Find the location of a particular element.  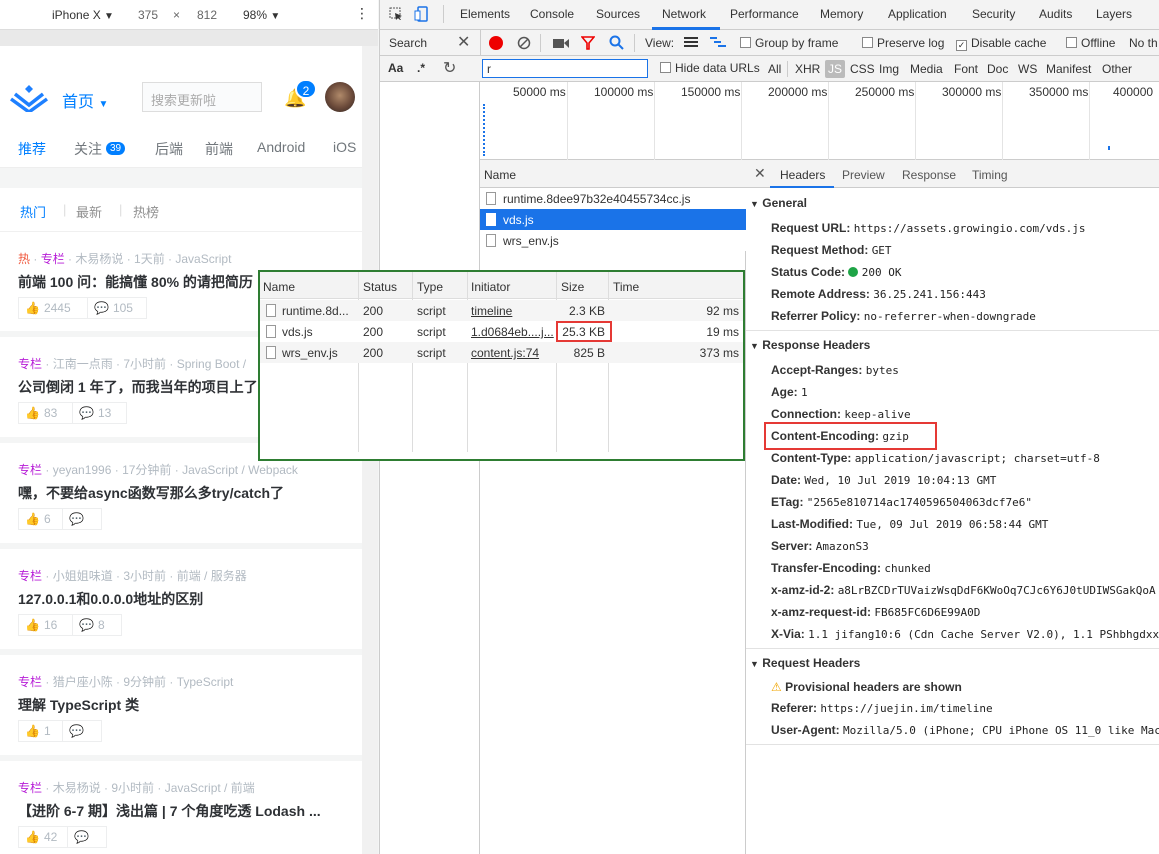

clear-icon is located at coordinates (524, 43).